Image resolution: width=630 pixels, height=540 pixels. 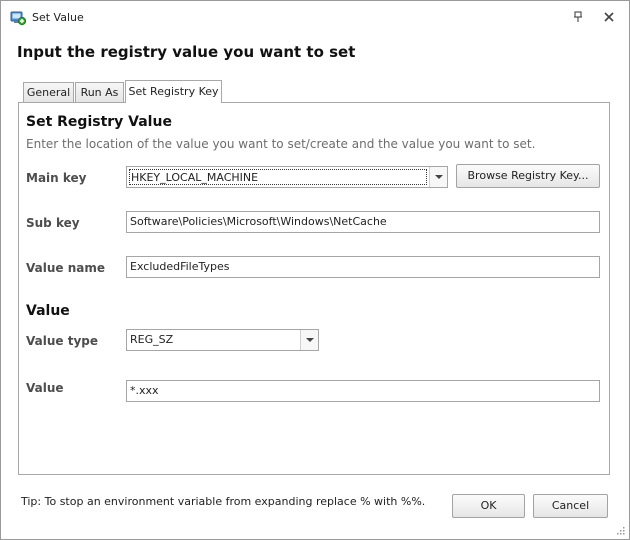 I want to click on tab-general: General, so click(x=48, y=92).